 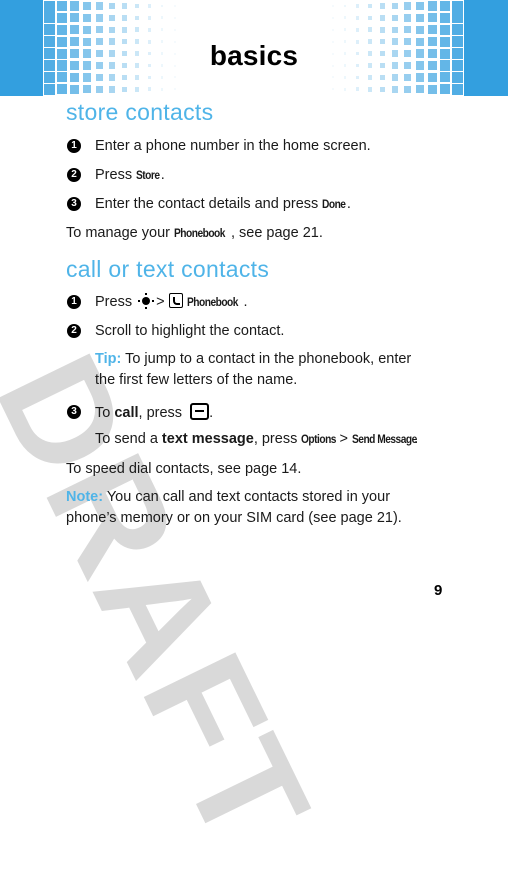 I want to click on softkey-done: Done, so click(x=334, y=204).